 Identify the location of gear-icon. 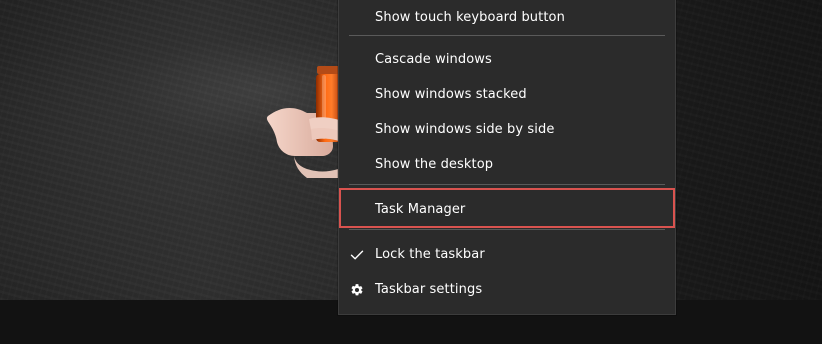
(357, 290).